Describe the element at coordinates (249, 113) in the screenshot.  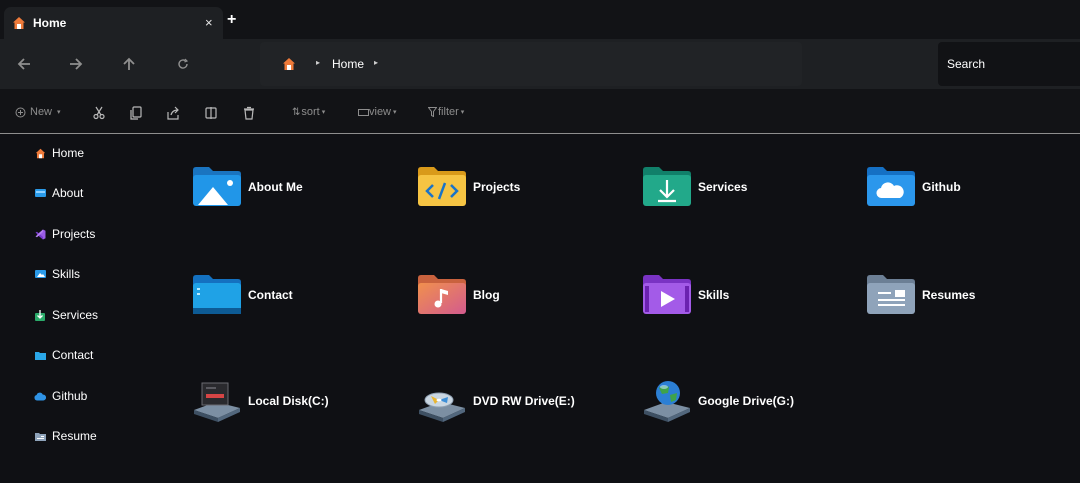
I see `trash-icon` at that location.